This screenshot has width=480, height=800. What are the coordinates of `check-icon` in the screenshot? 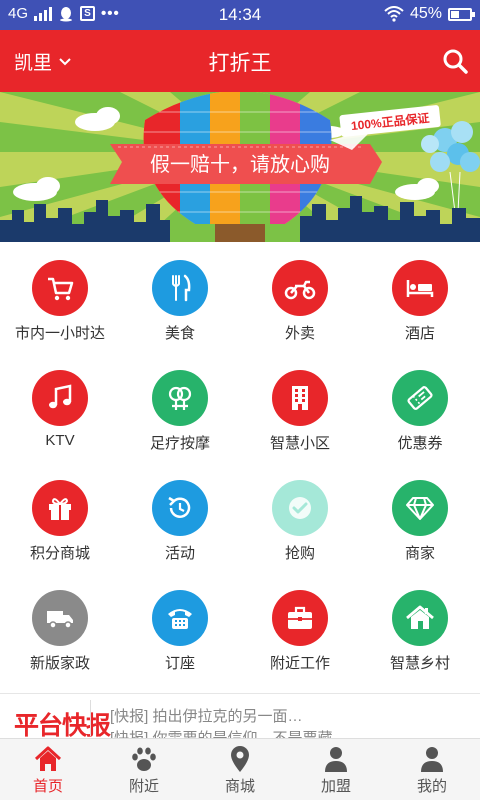 It's located at (300, 508).